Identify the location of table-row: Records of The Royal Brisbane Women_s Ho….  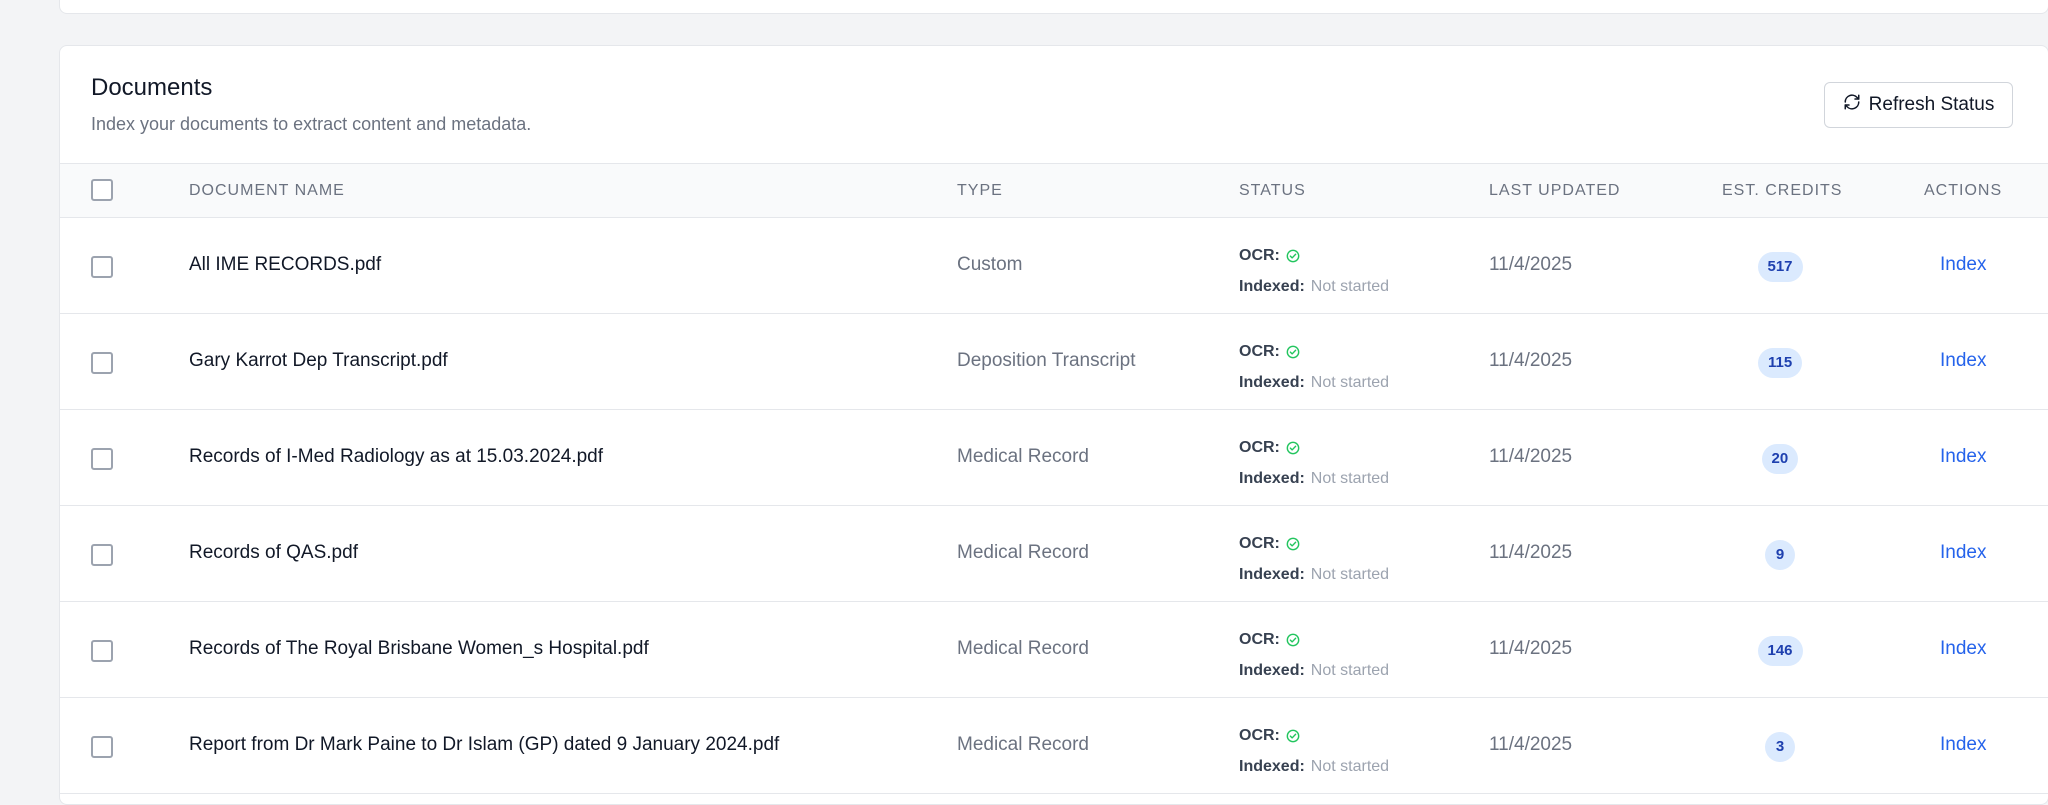
(1054, 650).